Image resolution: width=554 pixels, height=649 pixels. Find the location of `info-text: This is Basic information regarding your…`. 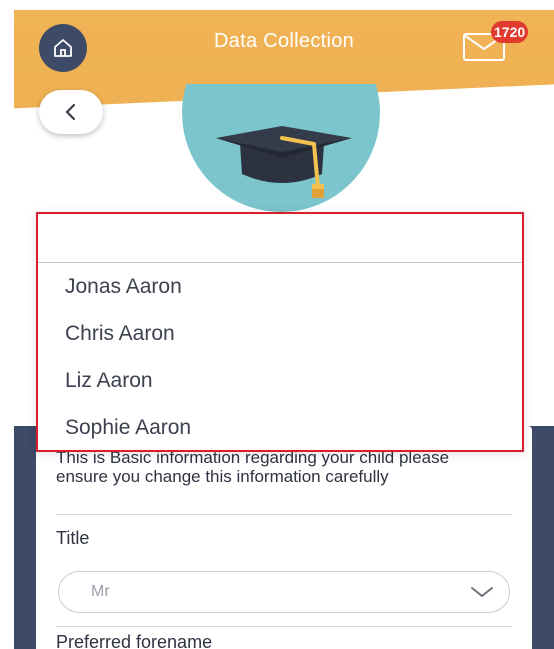

info-text: This is Basic information regarding your… is located at coordinates (253, 467).